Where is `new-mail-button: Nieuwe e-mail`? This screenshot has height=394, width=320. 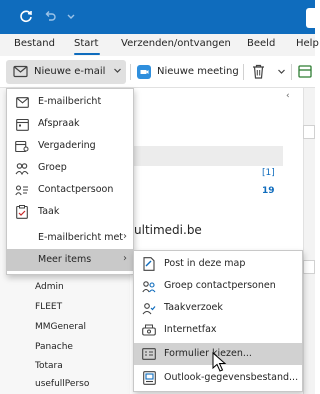 new-mail-button: Nieuwe e-mail is located at coordinates (66, 72).